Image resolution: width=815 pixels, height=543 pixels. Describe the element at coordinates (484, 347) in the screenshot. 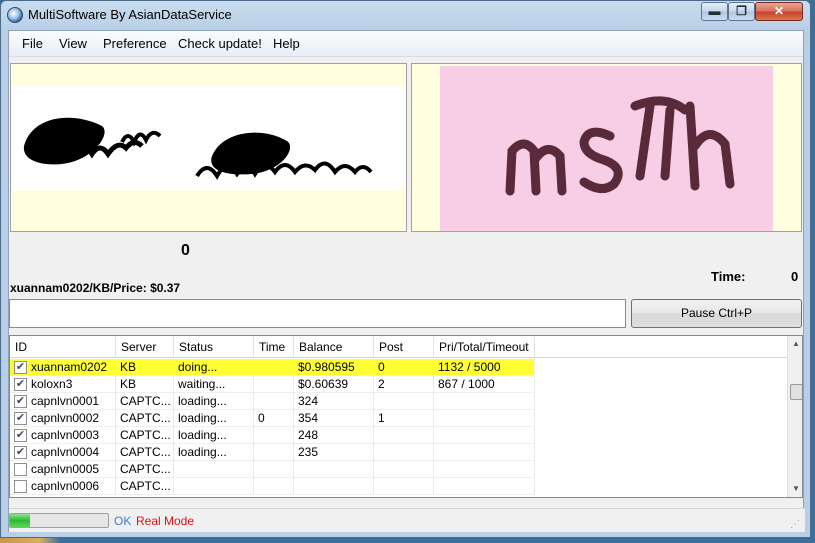

I see `column-header-pri-total-timeout: Pri/Total/Timeout` at that location.